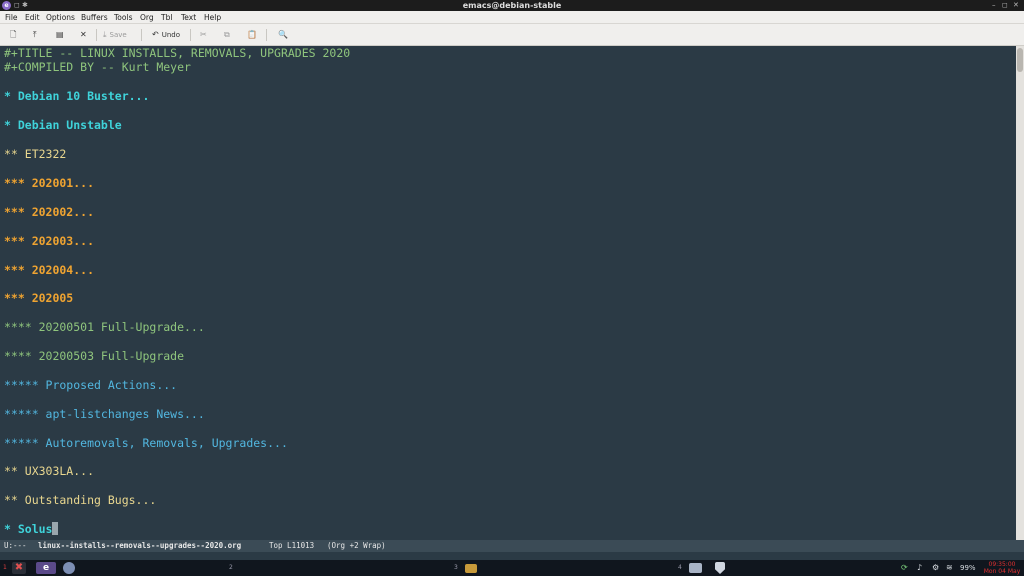 This screenshot has height=576, width=1024. Describe the element at coordinates (949, 568) in the screenshot. I see `wifi-icon: ≋` at that location.